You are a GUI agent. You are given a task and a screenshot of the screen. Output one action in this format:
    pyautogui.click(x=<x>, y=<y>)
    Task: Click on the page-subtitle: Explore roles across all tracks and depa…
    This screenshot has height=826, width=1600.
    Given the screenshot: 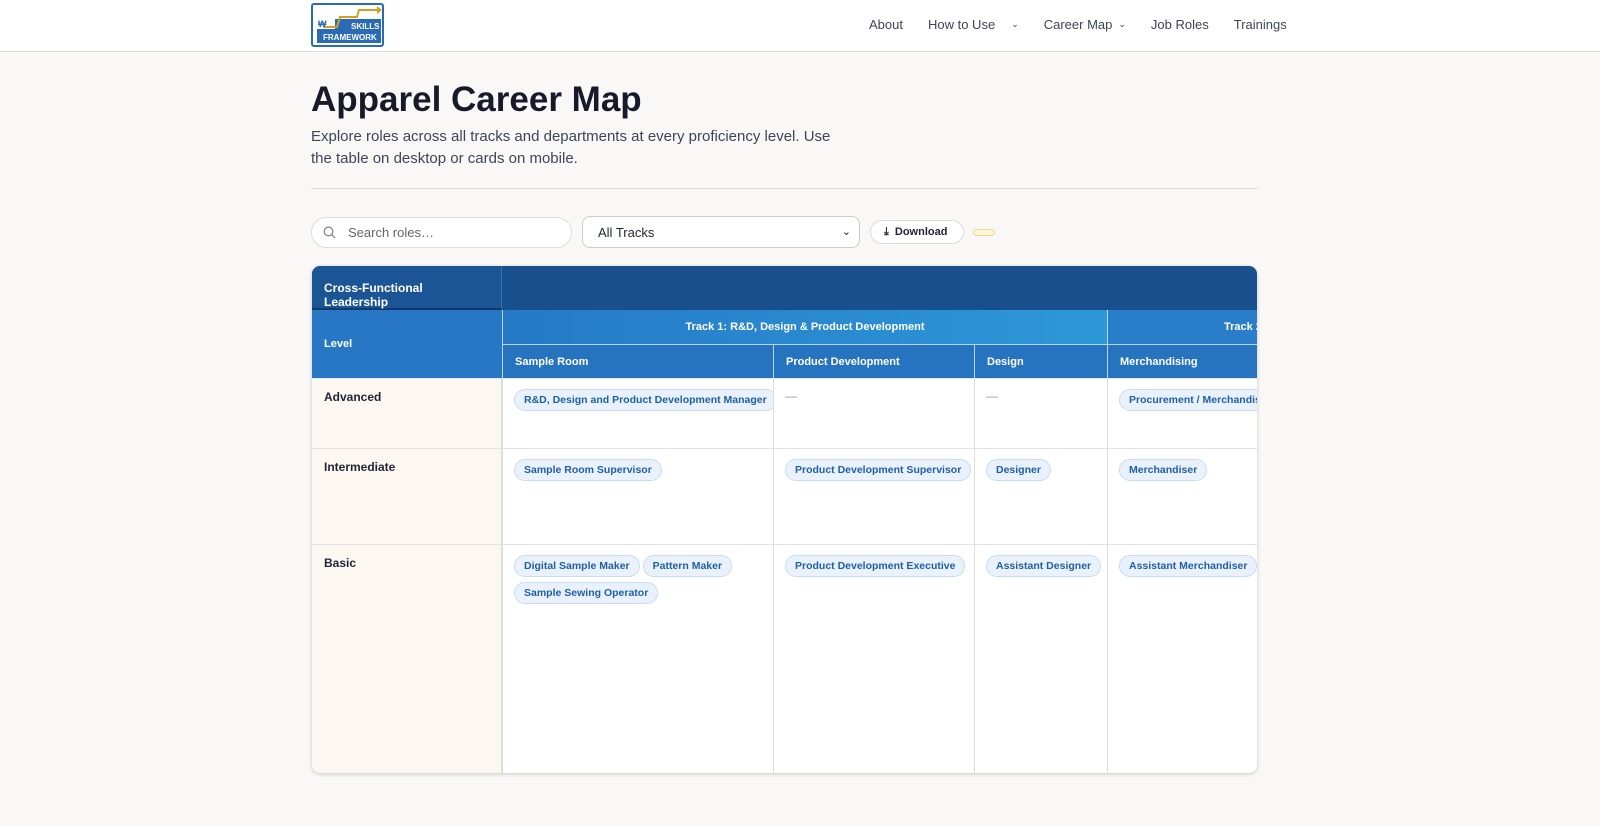 What is the action you would take?
    pyautogui.click(x=571, y=147)
    